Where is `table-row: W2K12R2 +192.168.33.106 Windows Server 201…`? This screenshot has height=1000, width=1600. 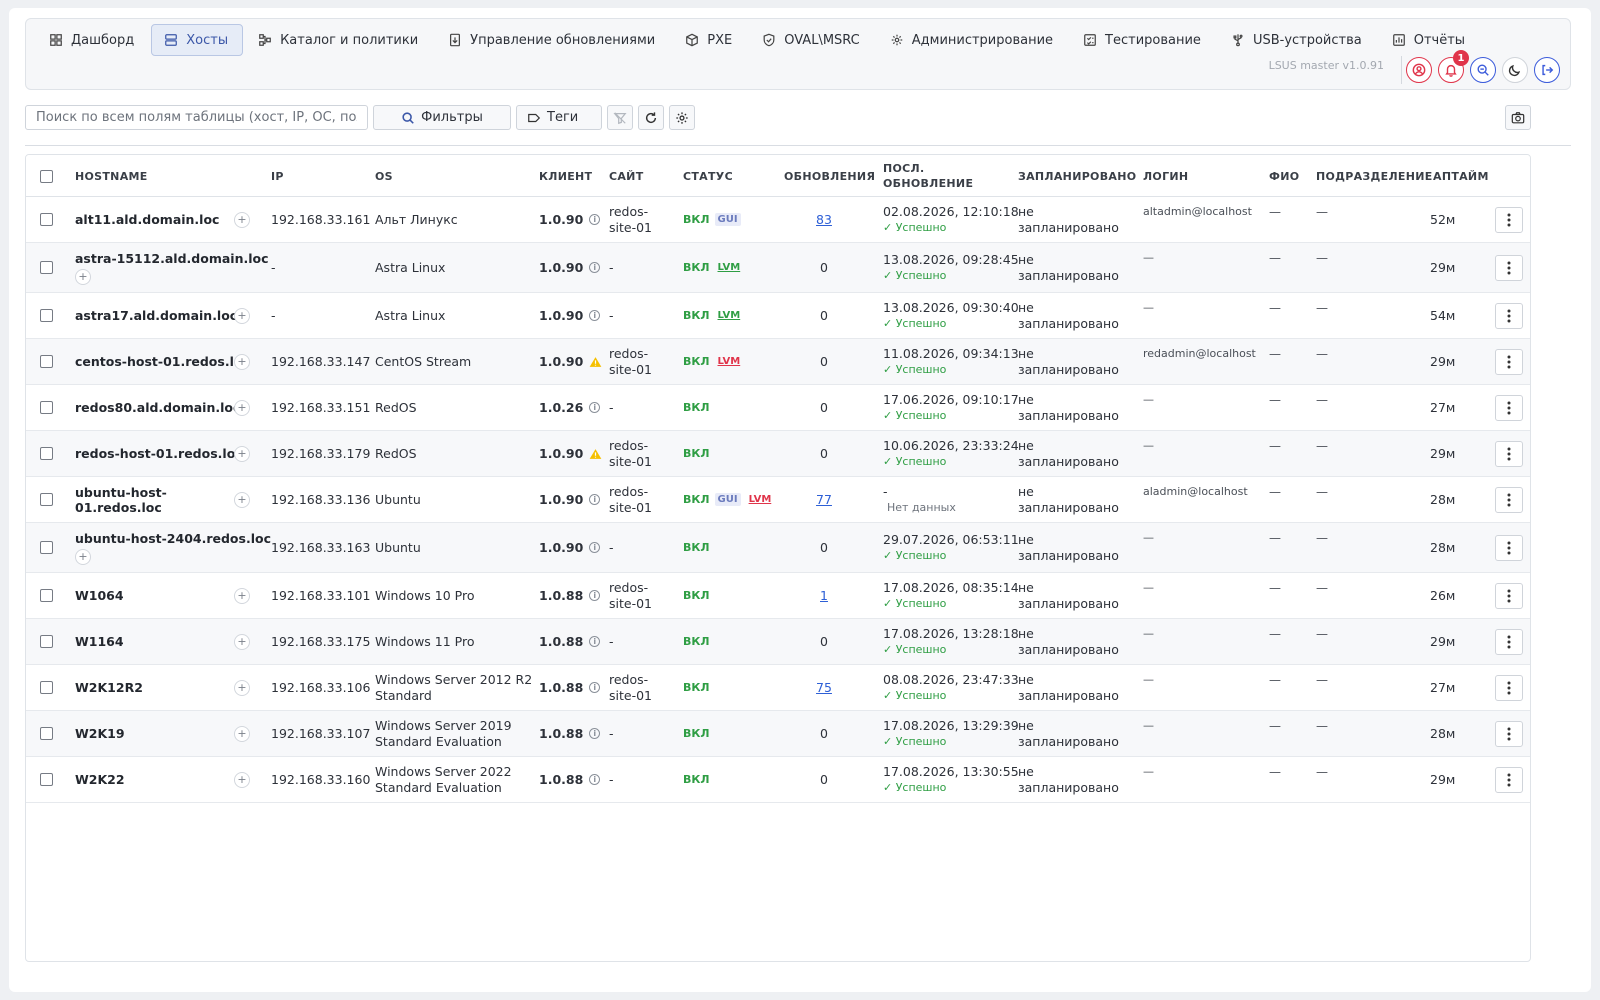 table-row: W2K12R2 +192.168.33.106 Windows Server 201… is located at coordinates (778, 688).